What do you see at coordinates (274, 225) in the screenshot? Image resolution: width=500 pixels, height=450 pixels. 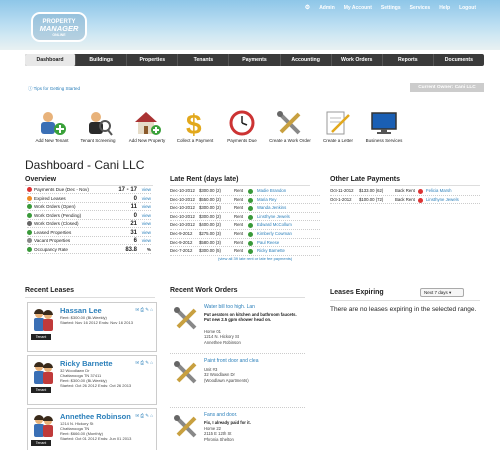 I see `tenant-link: Edward McCollum` at bounding box center [274, 225].